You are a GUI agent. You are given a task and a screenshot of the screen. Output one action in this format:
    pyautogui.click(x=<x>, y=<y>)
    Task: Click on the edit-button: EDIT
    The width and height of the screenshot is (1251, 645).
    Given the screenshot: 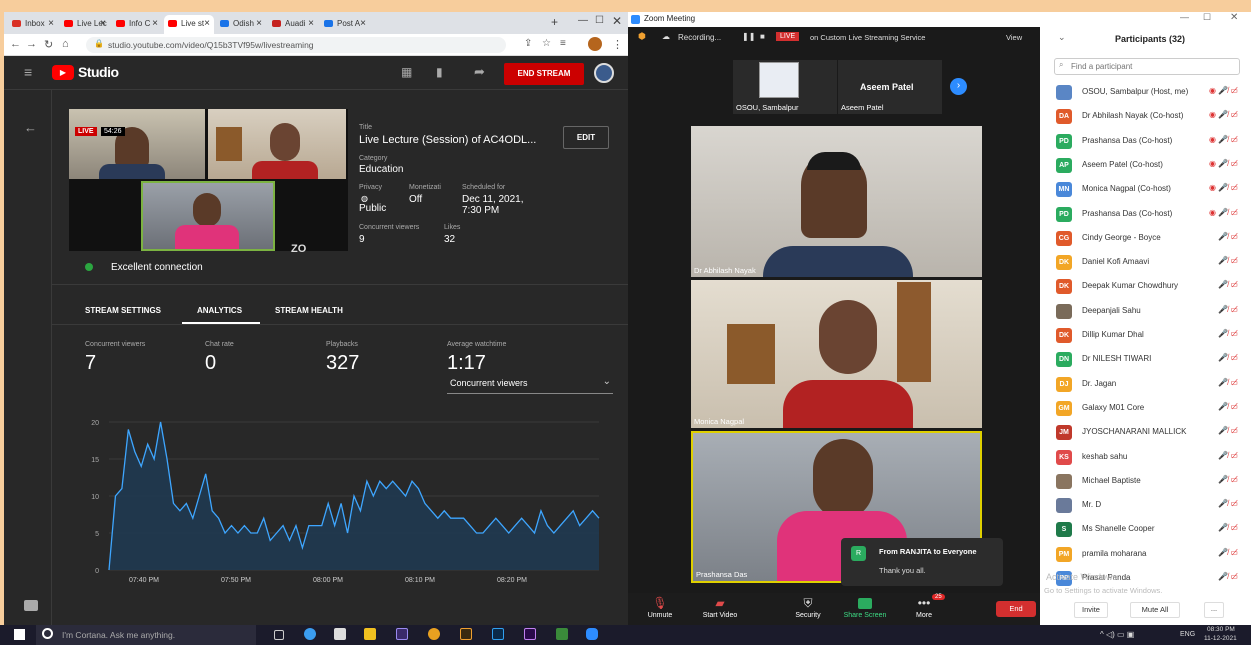 What is the action you would take?
    pyautogui.click(x=586, y=137)
    